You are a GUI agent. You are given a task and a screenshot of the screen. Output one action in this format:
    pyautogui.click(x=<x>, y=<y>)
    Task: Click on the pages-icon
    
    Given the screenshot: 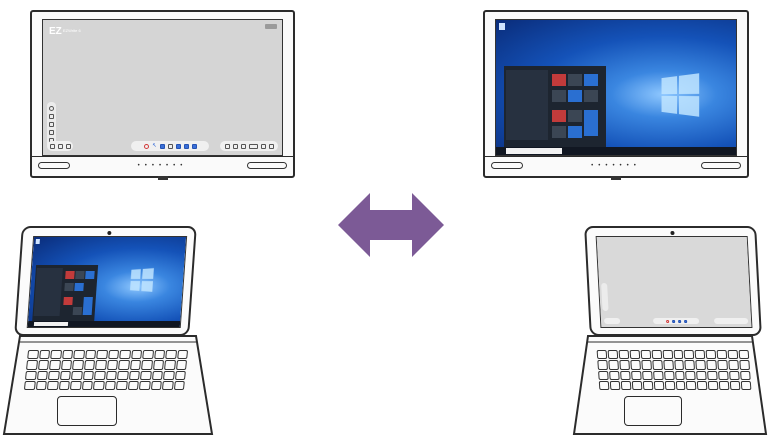 What is the action you would take?
    pyautogui.click(x=60, y=146)
    